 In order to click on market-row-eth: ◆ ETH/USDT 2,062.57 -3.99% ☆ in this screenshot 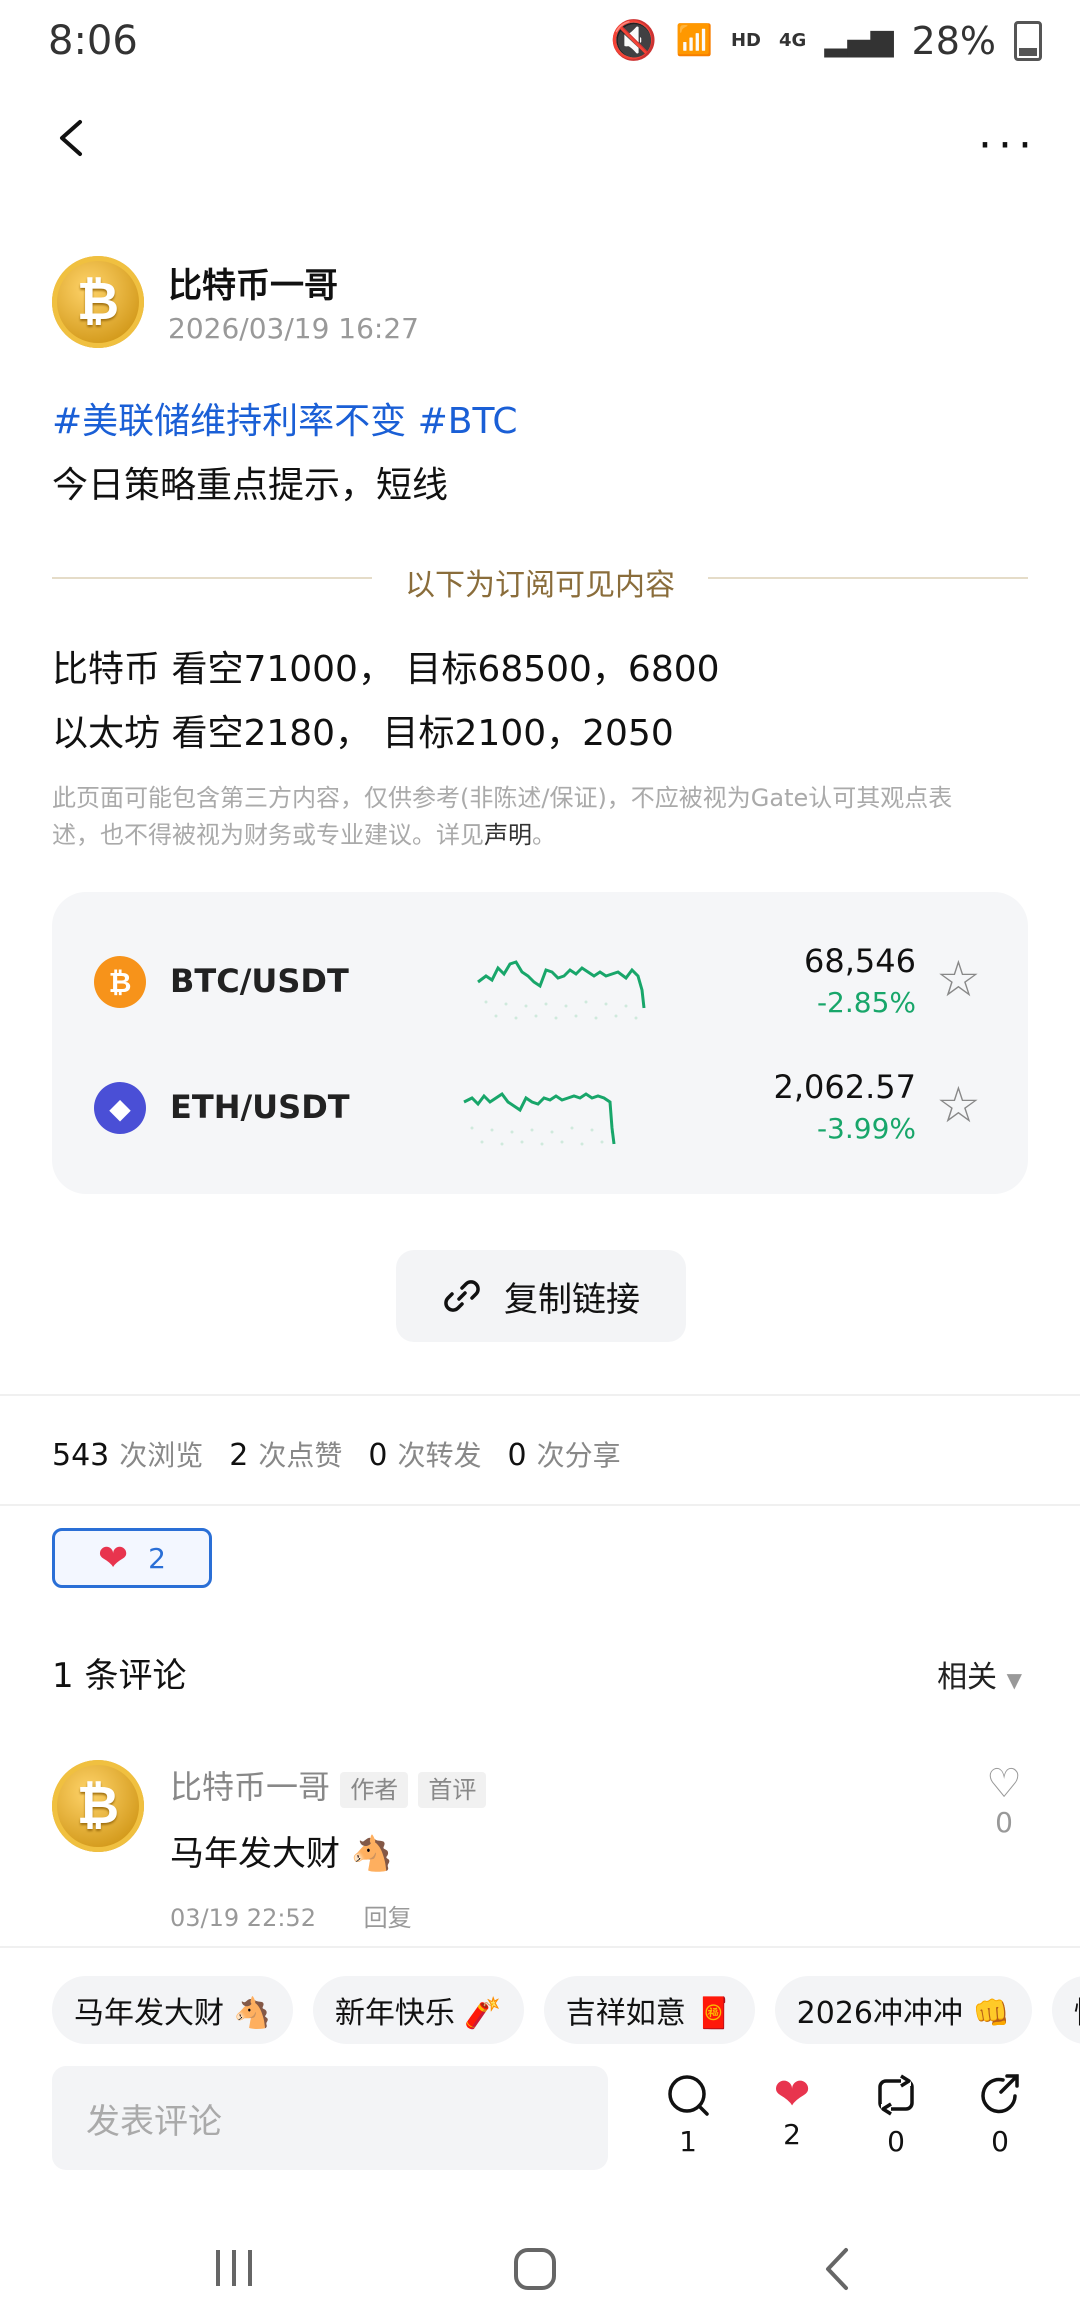, I will do `click(540, 1108)`.